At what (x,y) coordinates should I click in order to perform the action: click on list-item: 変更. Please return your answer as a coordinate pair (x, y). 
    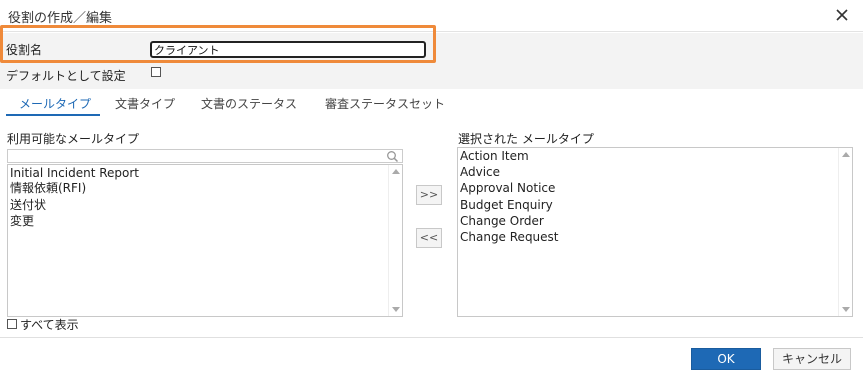
    Looking at the image, I should click on (22, 221).